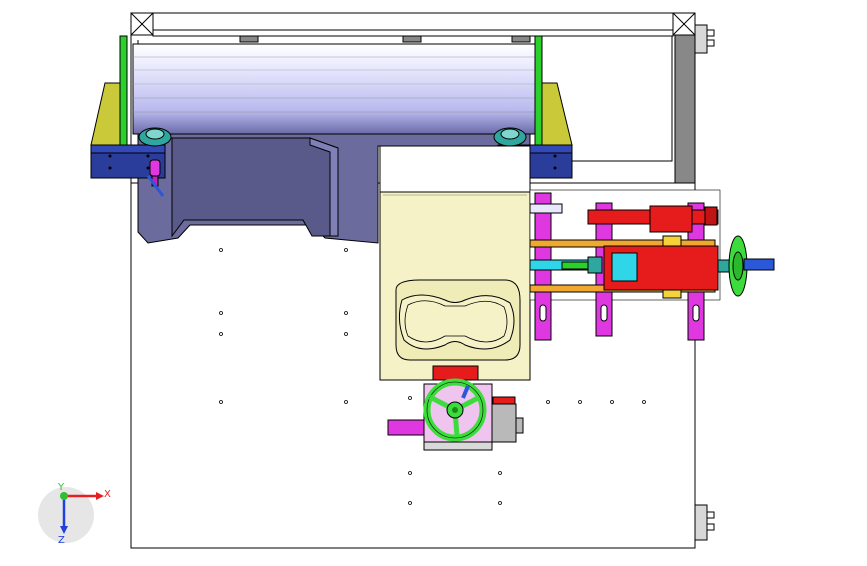  I want to click on tray-block, so click(455, 263).